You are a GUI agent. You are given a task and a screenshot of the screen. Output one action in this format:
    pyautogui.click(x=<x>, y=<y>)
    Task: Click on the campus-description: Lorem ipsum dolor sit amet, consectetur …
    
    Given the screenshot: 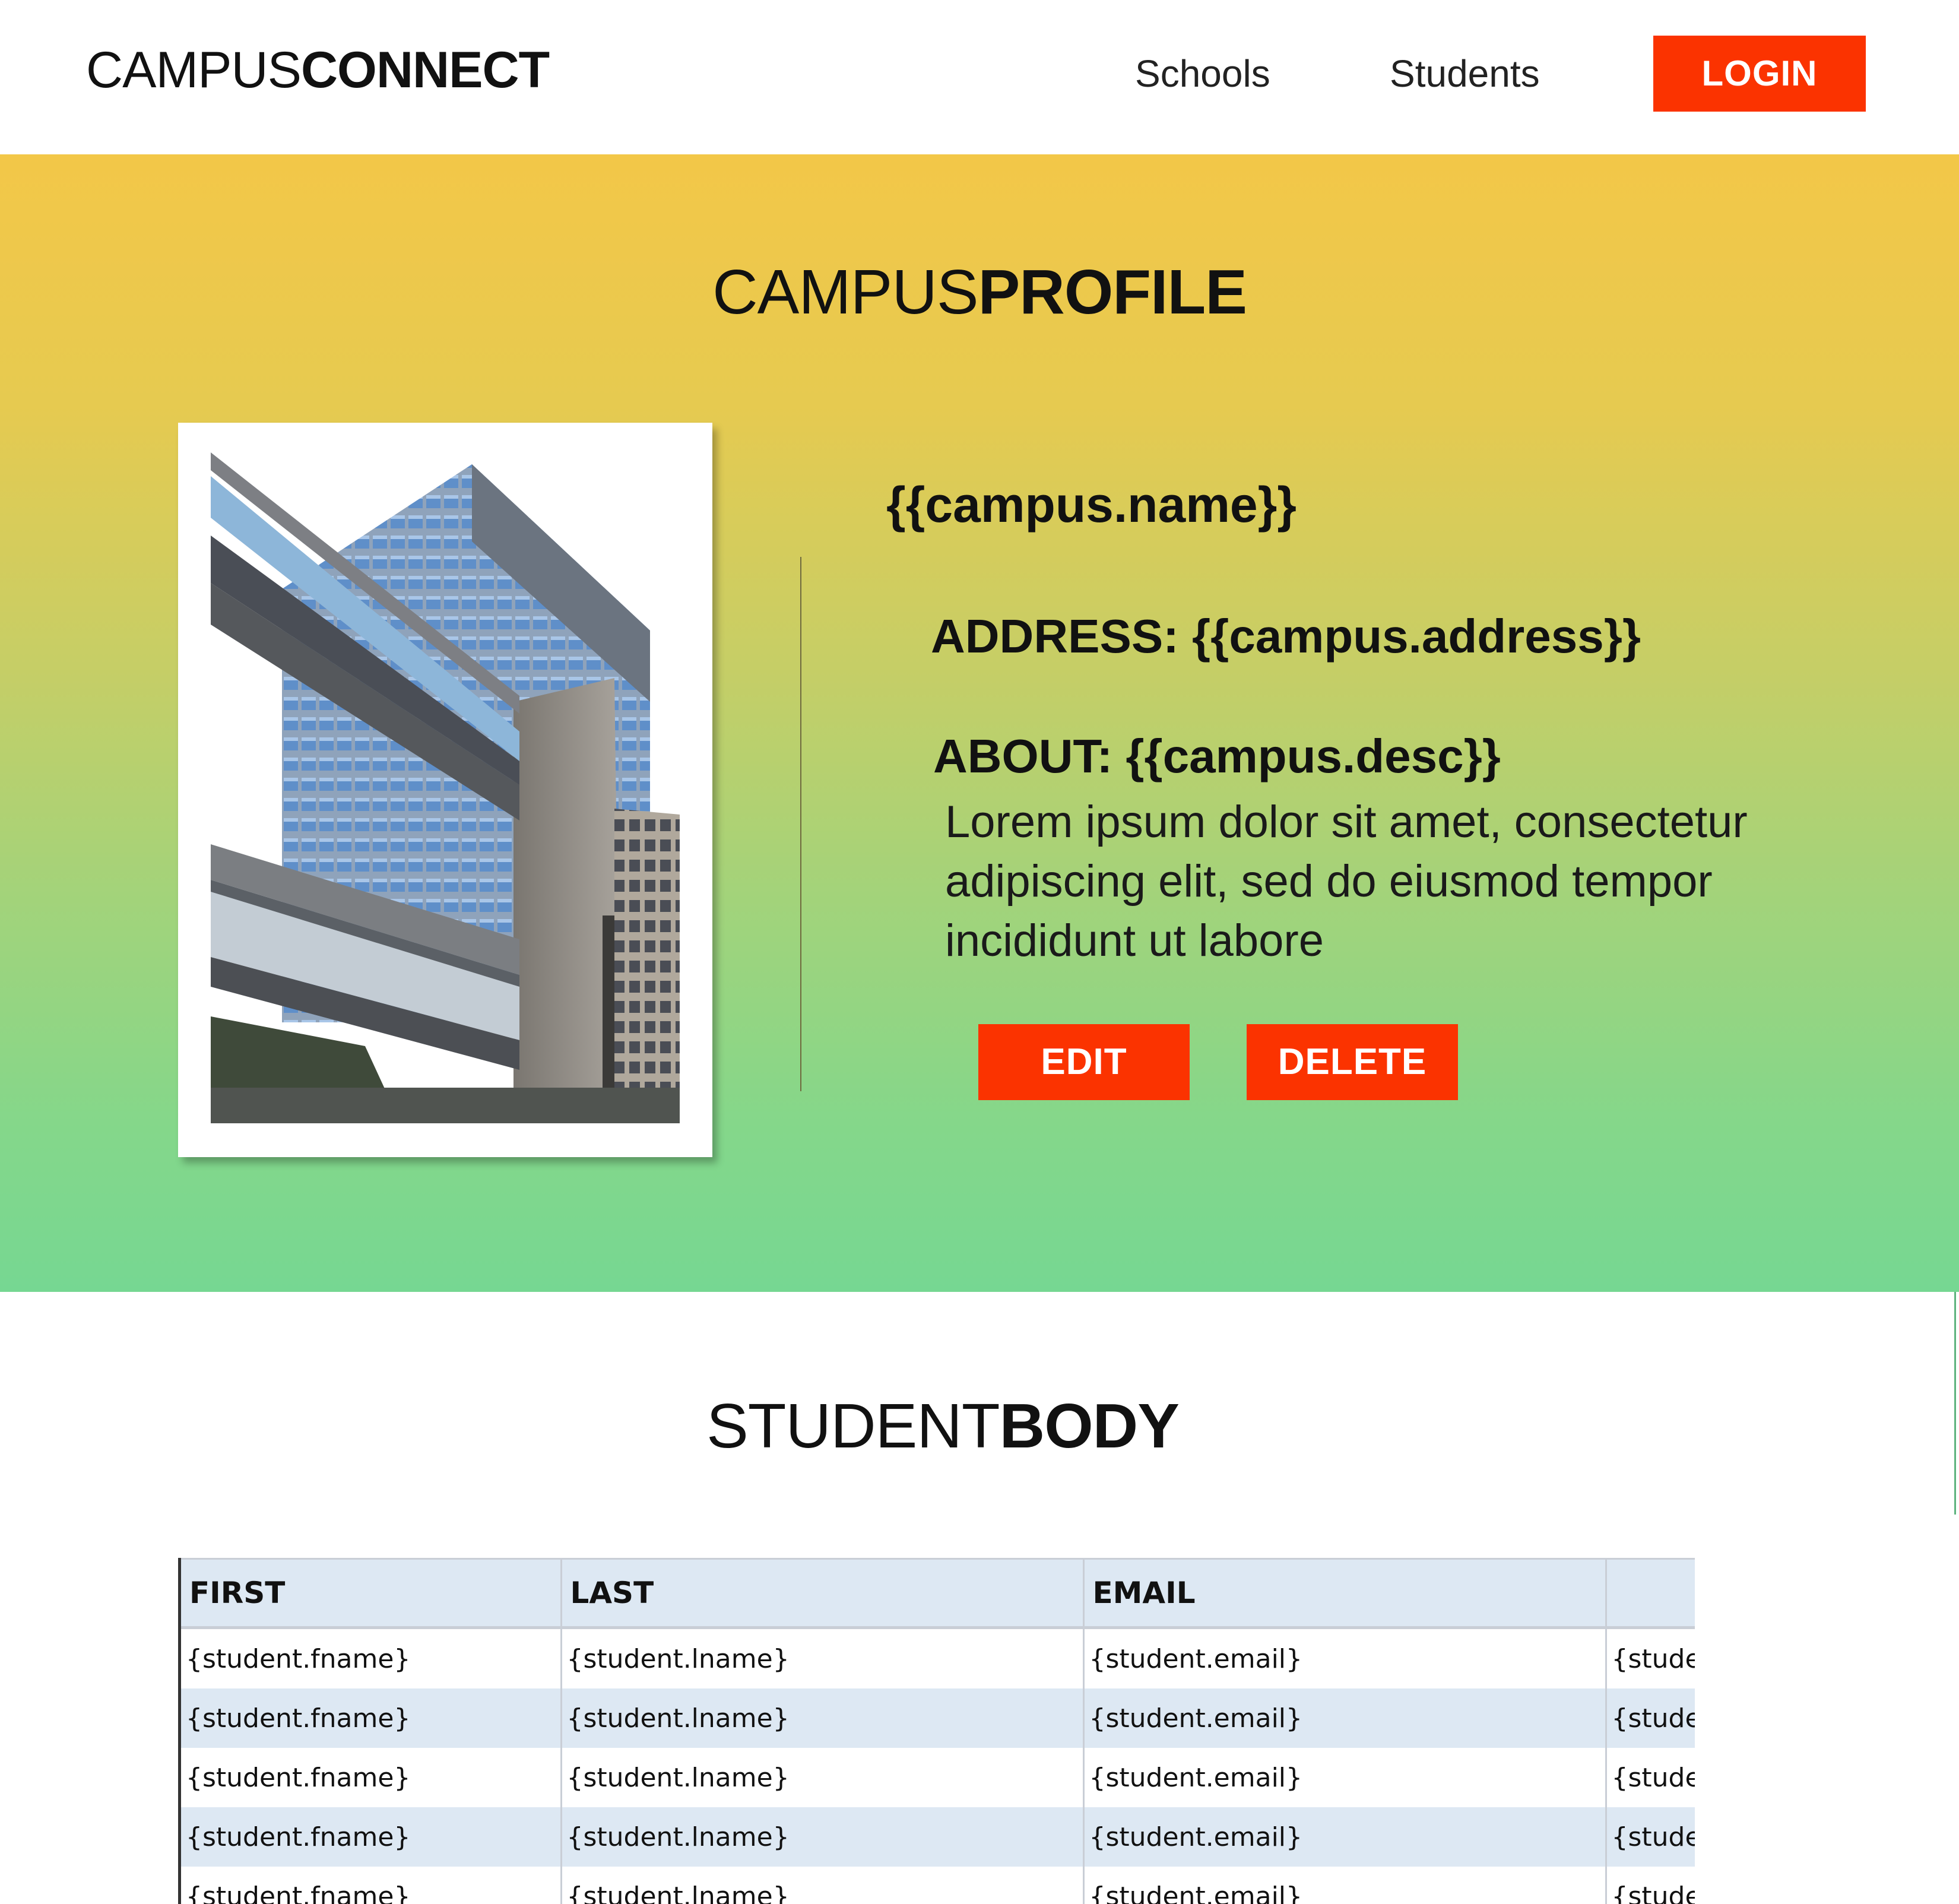 What is the action you would take?
    pyautogui.click(x=1346, y=882)
    